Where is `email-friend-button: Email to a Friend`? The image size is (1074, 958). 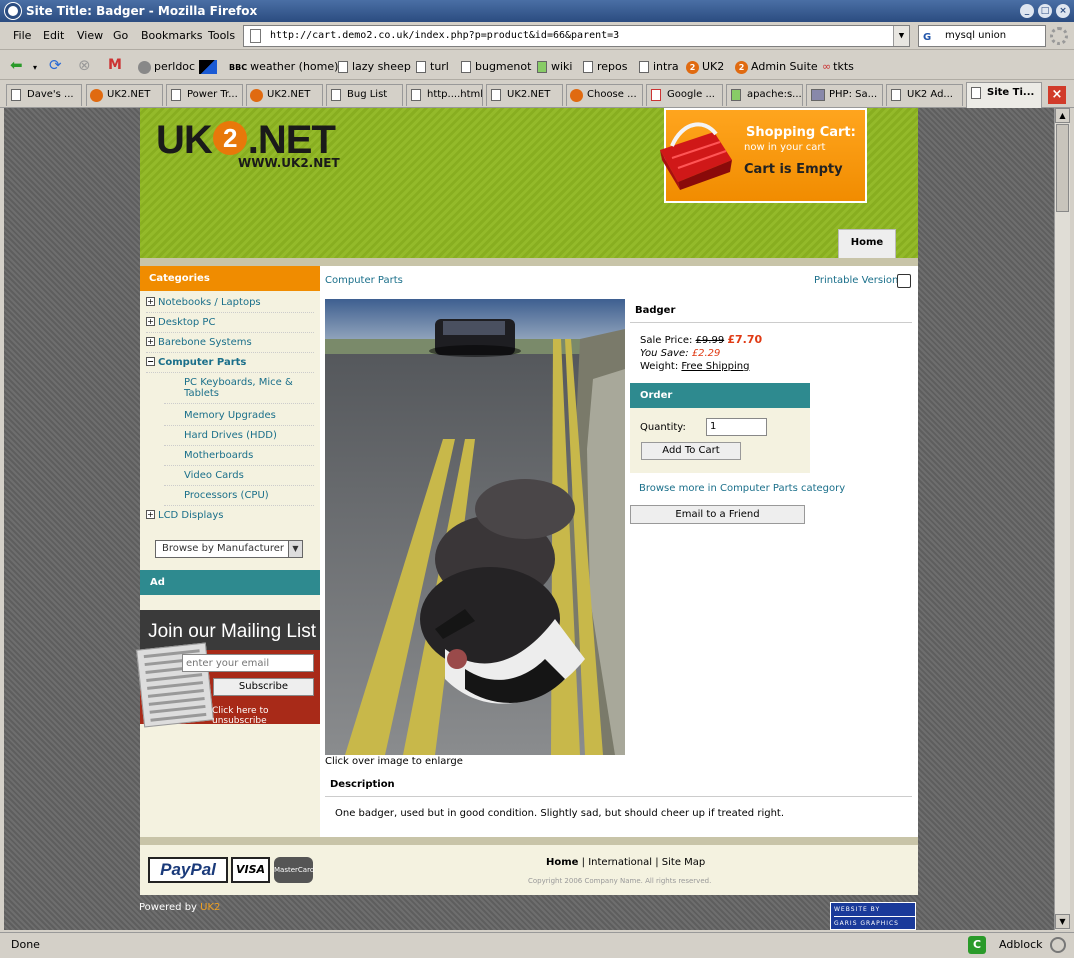
email-friend-button: Email to a Friend is located at coordinates (717, 514).